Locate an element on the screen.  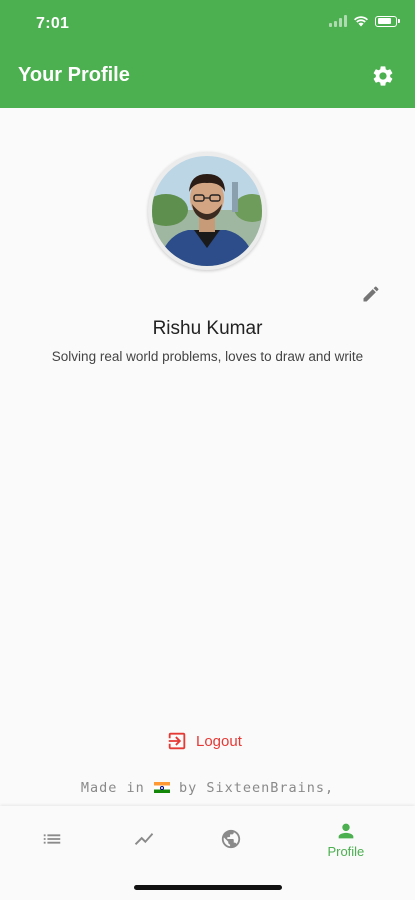
logout-button: Logout is located at coordinates (204, 741).